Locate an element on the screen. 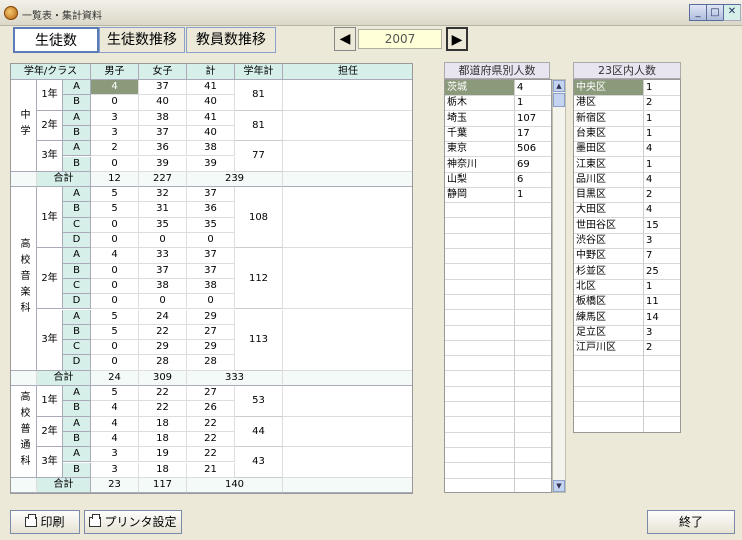 This screenshot has height=540, width=742. scroll-down-icon: ▼ is located at coordinates (559, 486).